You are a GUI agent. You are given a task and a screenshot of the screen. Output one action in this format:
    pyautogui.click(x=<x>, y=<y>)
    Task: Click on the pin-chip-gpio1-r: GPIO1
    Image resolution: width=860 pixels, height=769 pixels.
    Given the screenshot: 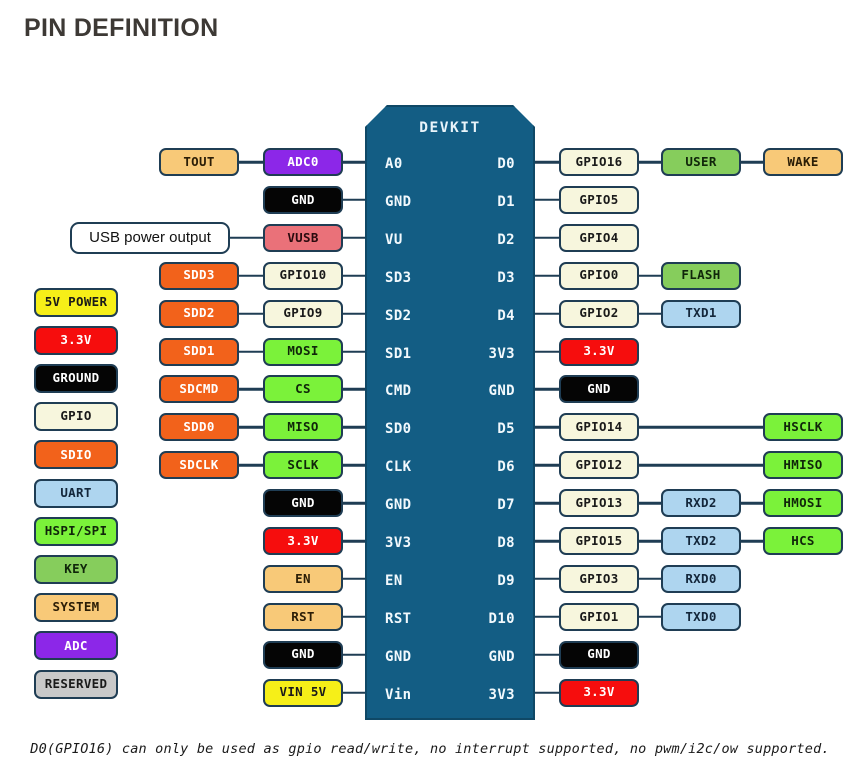 What is the action you would take?
    pyautogui.click(x=599, y=616)
    